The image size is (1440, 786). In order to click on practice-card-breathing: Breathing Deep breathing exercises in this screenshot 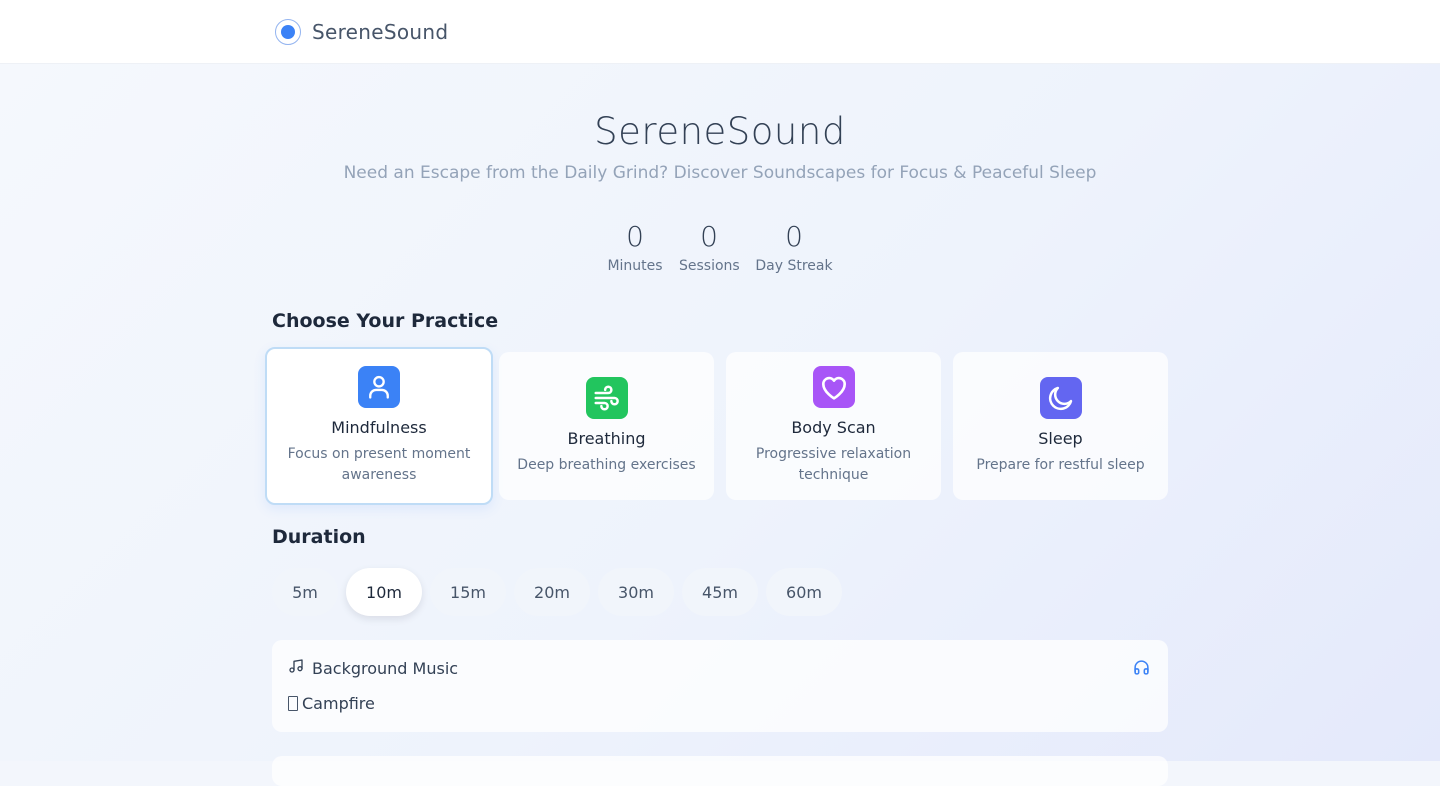, I will do `click(606, 426)`.